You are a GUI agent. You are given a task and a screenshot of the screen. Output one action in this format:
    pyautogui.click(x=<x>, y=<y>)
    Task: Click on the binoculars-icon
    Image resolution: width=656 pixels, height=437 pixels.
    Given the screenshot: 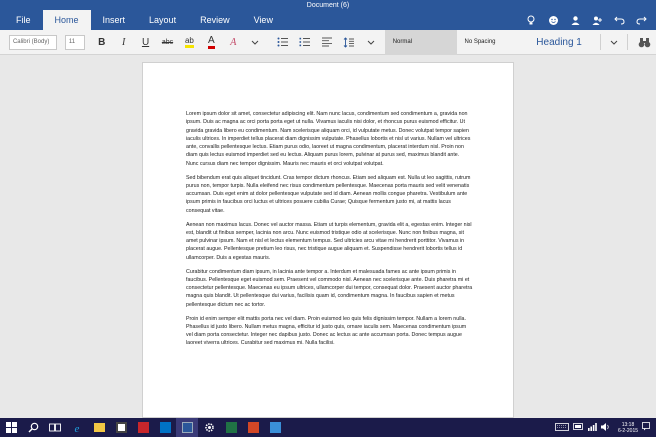 What is the action you would take?
    pyautogui.click(x=645, y=42)
    